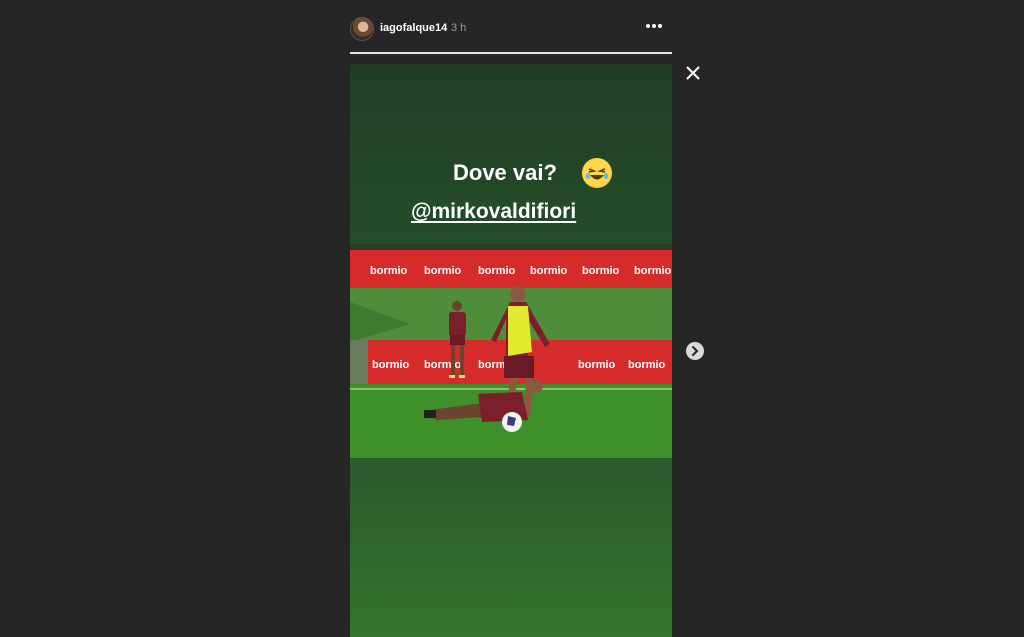 Image resolution: width=1024 pixels, height=637 pixels. What do you see at coordinates (653, 271) in the screenshot?
I see `banner-text-top-6: bormio` at bounding box center [653, 271].